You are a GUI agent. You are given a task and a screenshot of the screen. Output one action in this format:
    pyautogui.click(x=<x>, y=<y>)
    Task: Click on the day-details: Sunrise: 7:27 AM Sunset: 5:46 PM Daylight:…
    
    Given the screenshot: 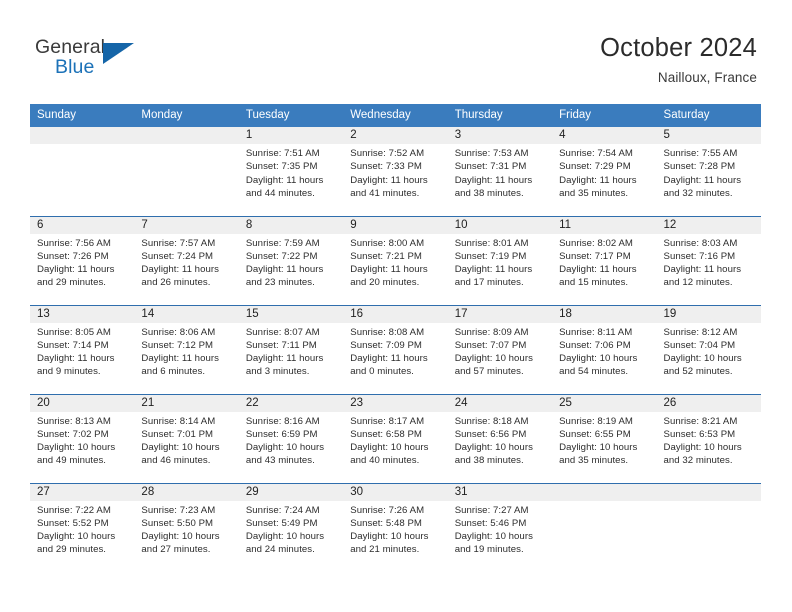 What is the action you would take?
    pyautogui.click(x=500, y=529)
    